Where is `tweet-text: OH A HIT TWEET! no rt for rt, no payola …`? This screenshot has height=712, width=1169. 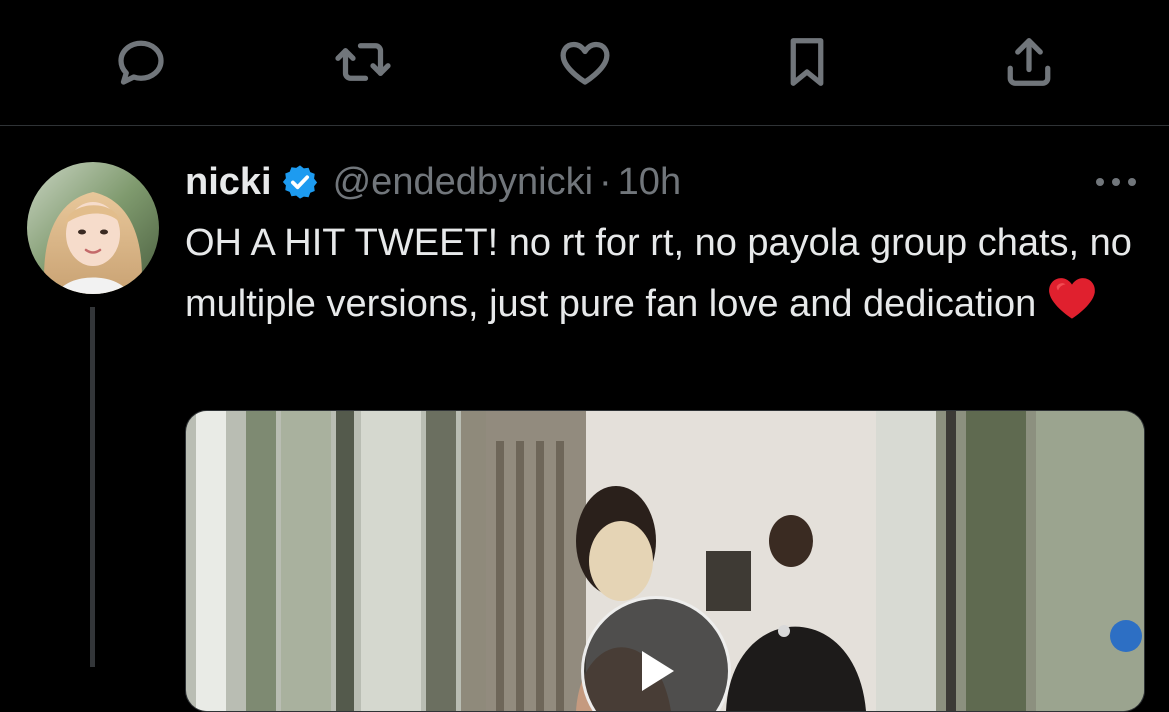 tweet-text: OH A HIT TWEET! no rt for rt, no payola … is located at coordinates (658, 273).